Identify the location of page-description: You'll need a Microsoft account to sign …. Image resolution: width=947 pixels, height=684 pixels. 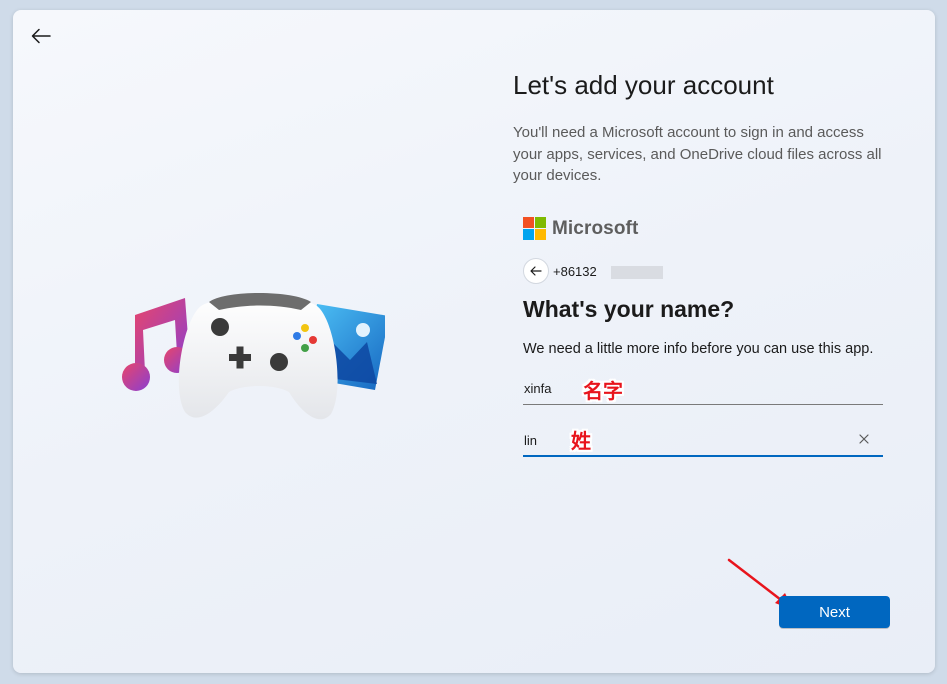
(697, 154).